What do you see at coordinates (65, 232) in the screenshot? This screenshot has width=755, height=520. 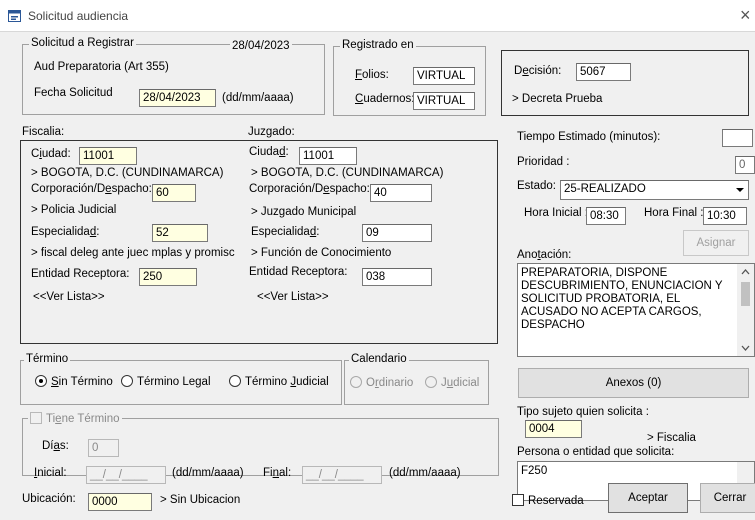 I see `fiscalia-esp-label: Especialidad:` at bounding box center [65, 232].